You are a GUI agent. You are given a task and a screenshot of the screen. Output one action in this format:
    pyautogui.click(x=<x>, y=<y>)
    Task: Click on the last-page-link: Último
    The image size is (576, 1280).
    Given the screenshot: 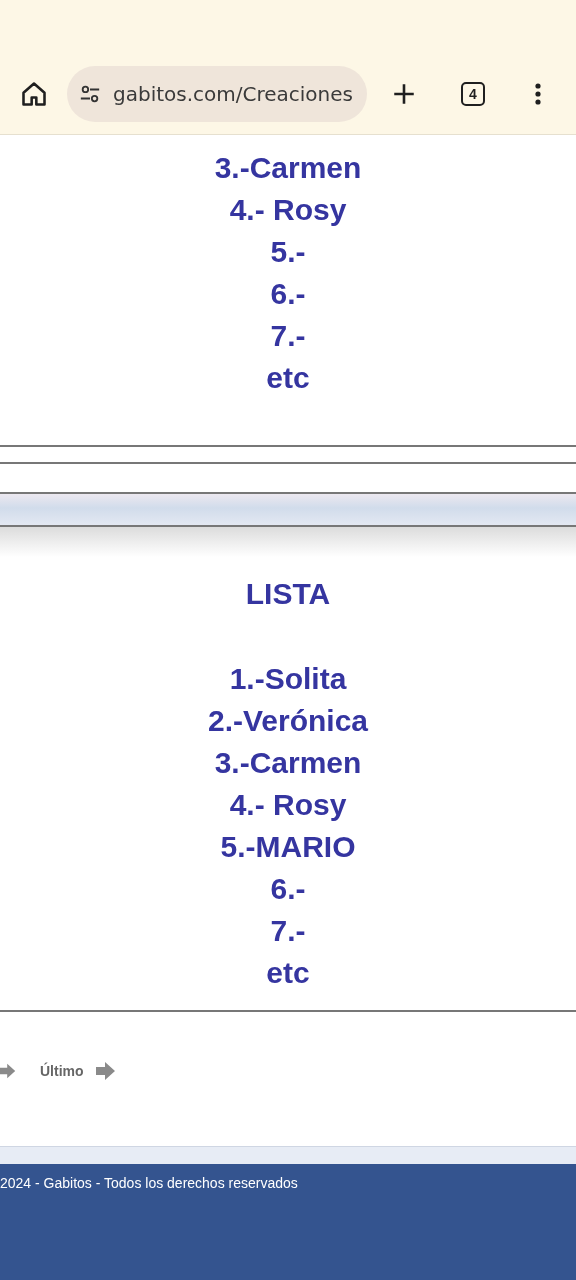 What is the action you would take?
    pyautogui.click(x=62, y=1071)
    